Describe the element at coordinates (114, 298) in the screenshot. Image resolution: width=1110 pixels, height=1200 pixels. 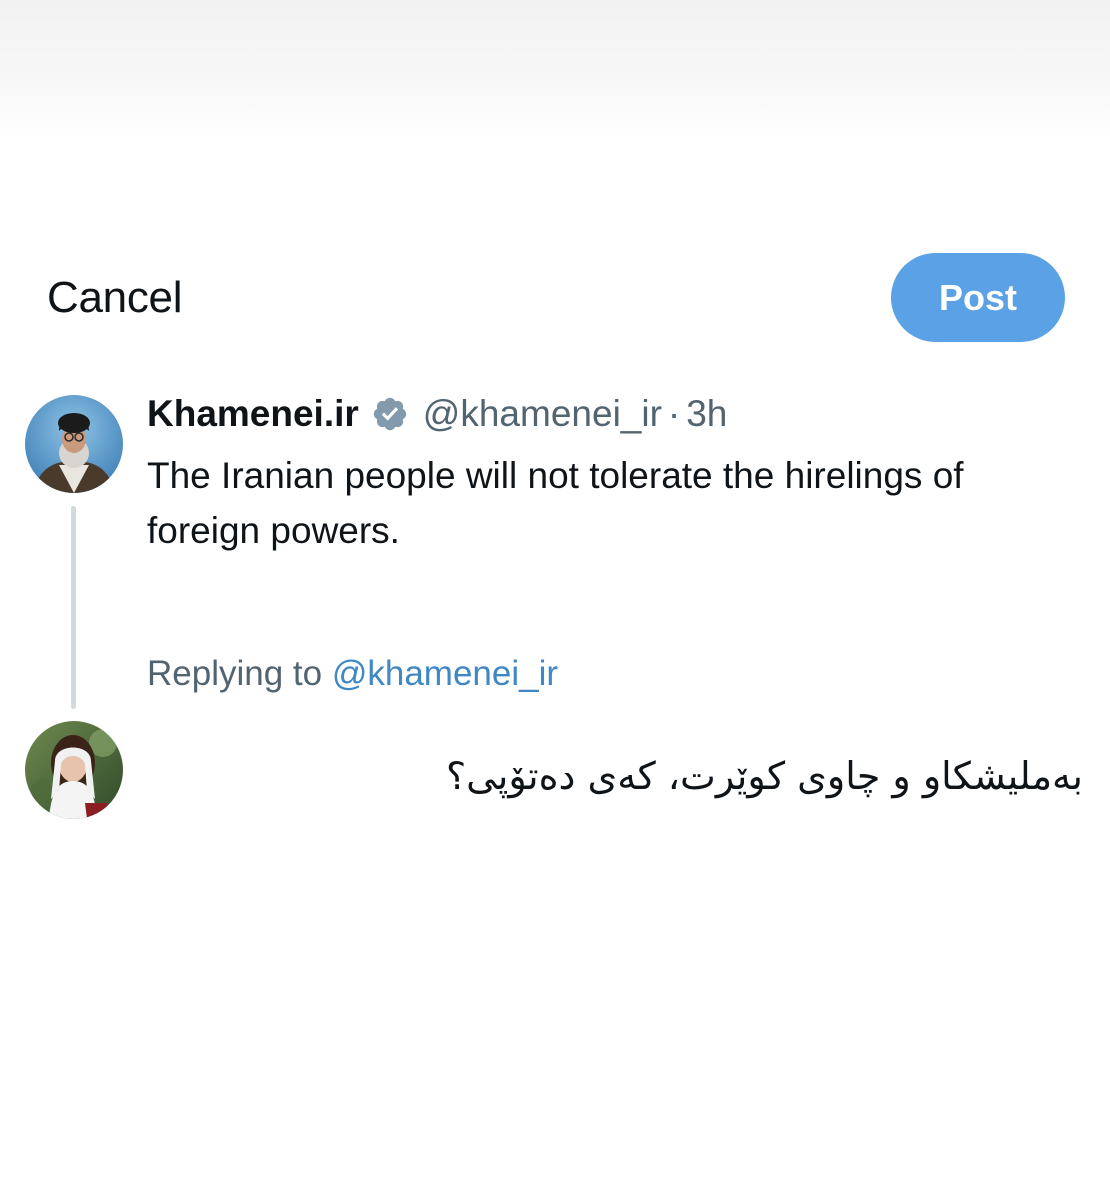
I see `cancel-button: Cancel` at that location.